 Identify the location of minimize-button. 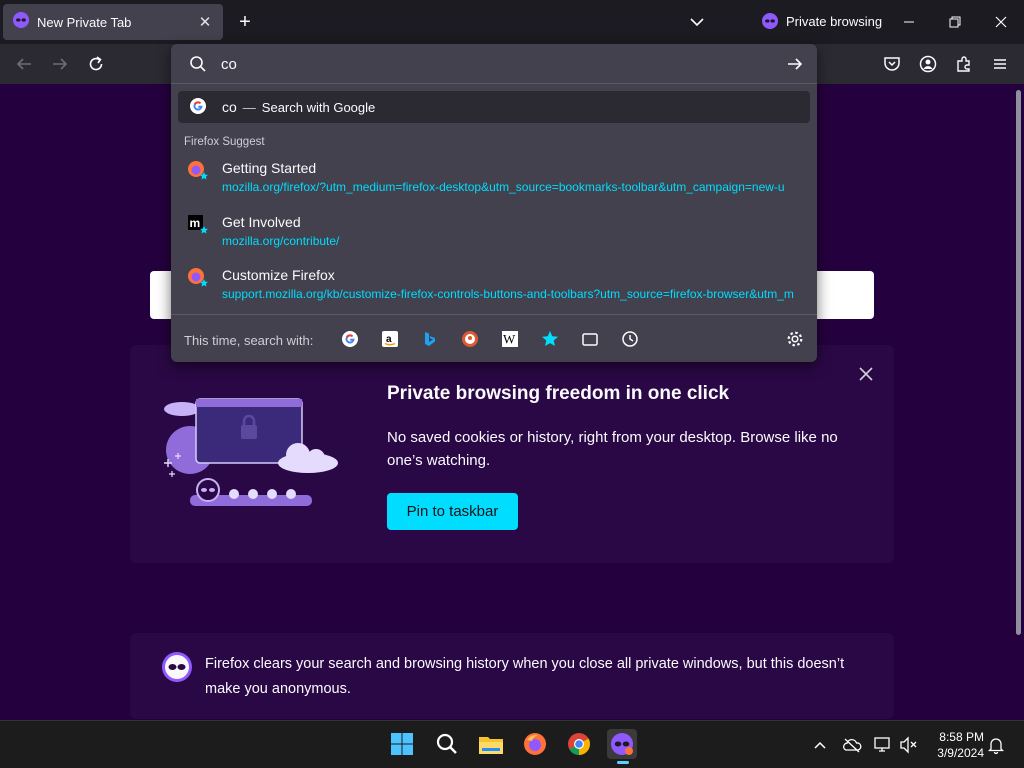
(909, 22).